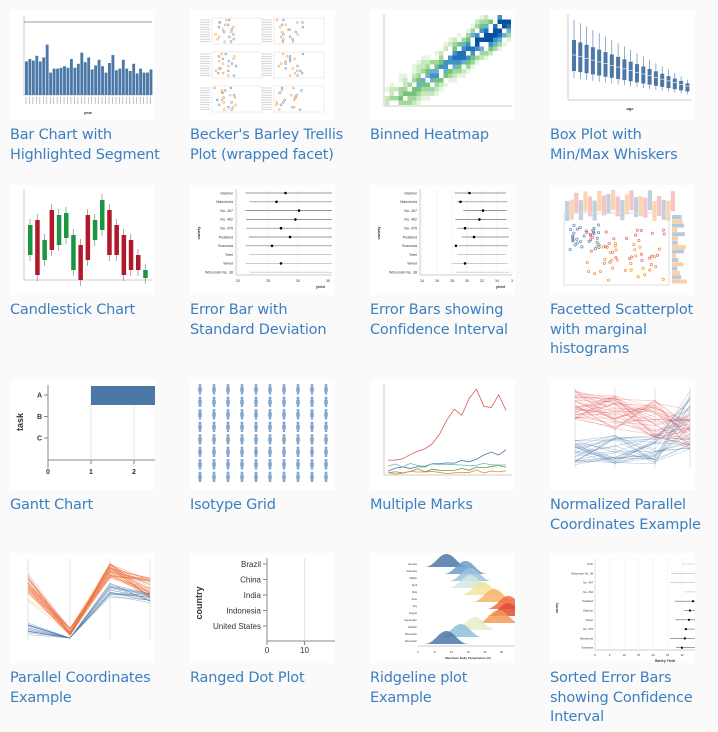  What do you see at coordinates (270, 320) in the screenshot?
I see `gallery-caption: Error Bar with Standard Deviation` at bounding box center [270, 320].